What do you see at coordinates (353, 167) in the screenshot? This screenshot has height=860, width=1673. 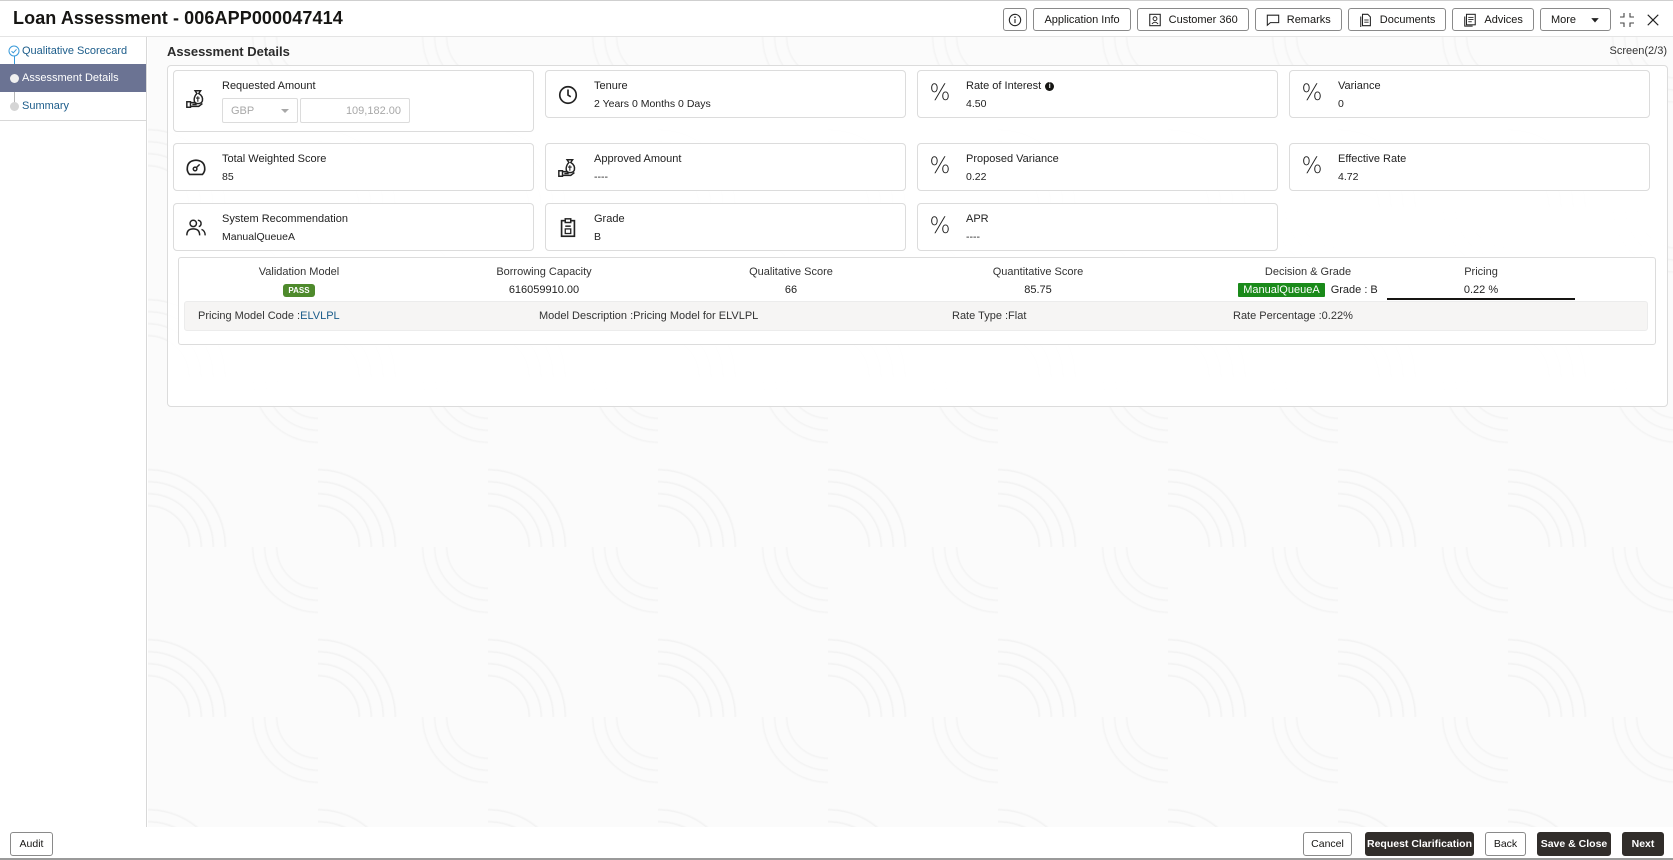 I see `total-weighted-score-card: Total Weighted Score 85` at bounding box center [353, 167].